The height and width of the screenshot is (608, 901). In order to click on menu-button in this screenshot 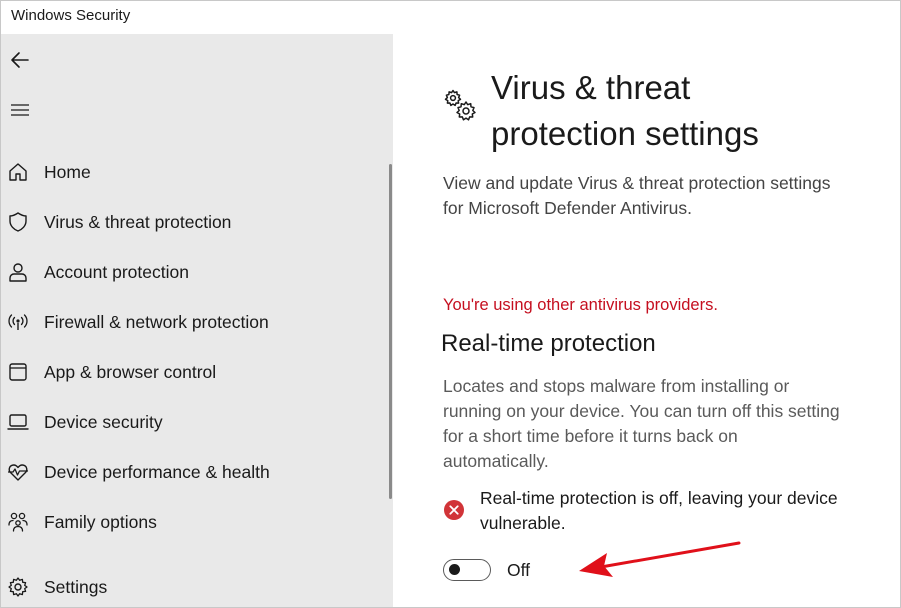, I will do `click(20, 110)`.